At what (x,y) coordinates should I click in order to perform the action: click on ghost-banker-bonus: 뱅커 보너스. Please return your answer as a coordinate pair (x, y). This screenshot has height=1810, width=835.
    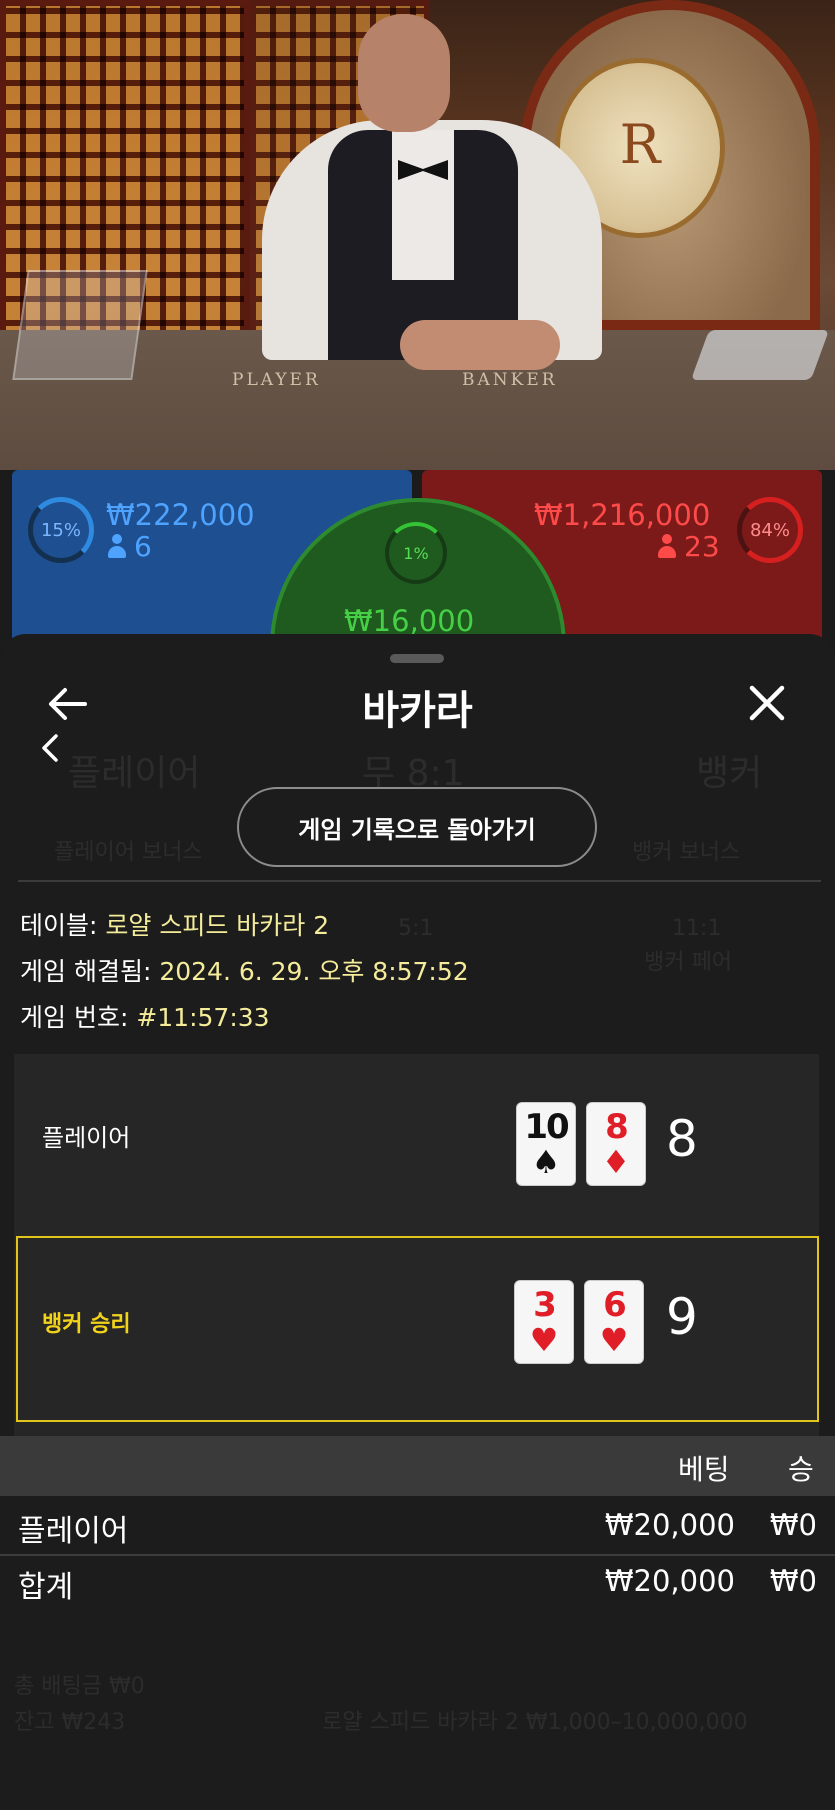
    Looking at the image, I should click on (686, 852).